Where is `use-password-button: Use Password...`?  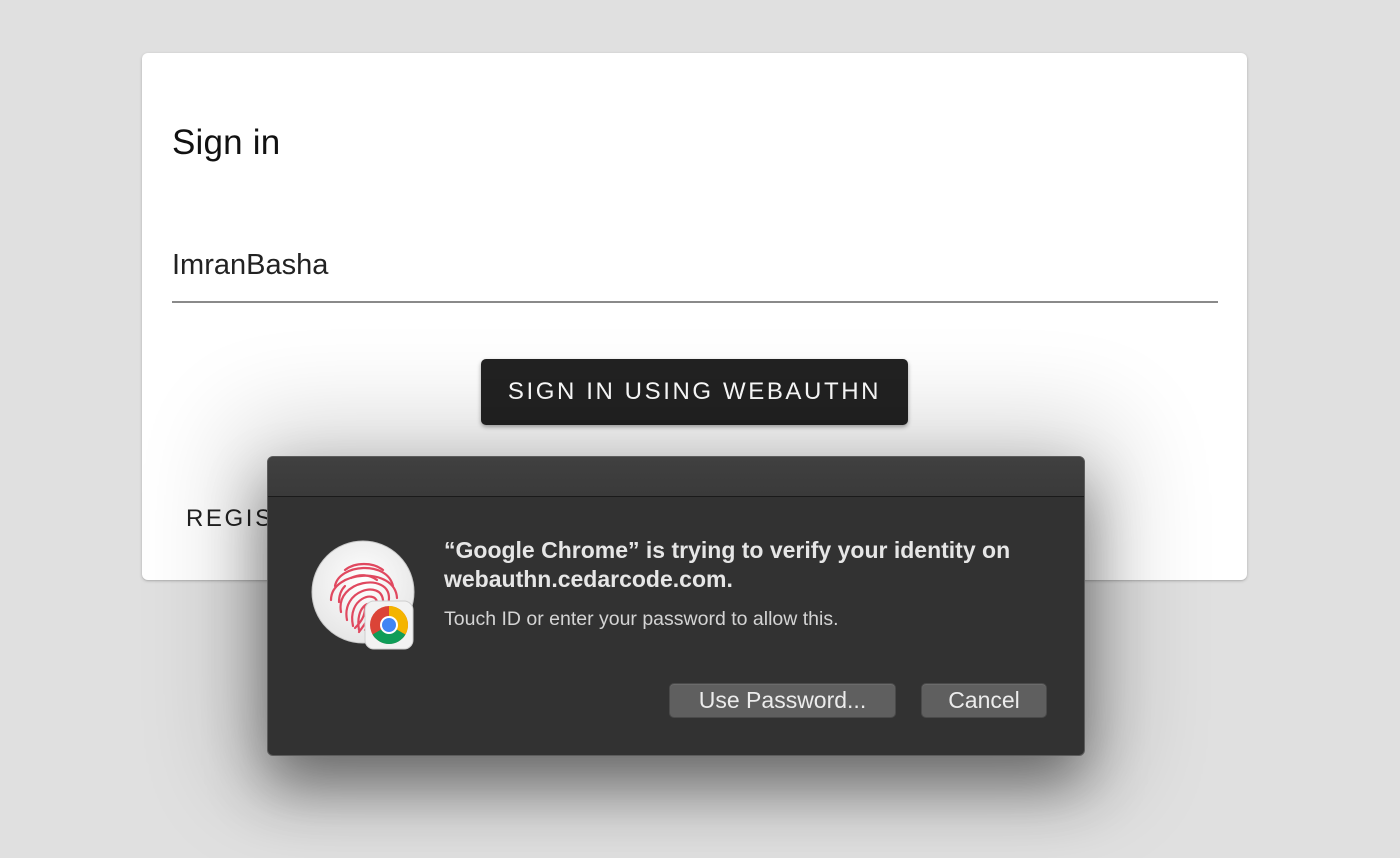 use-password-button: Use Password... is located at coordinates (782, 700).